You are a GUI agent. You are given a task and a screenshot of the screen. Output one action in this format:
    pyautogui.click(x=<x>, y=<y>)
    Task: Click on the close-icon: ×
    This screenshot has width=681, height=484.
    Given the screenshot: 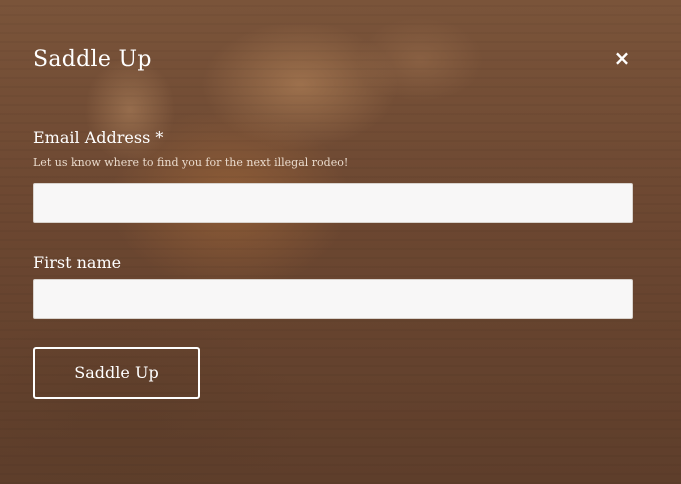 What is the action you would take?
    pyautogui.click(x=622, y=58)
    